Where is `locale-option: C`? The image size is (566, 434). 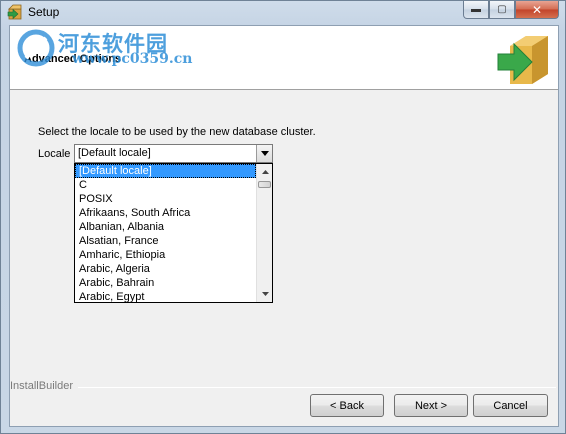 locale-option: C is located at coordinates (165, 185).